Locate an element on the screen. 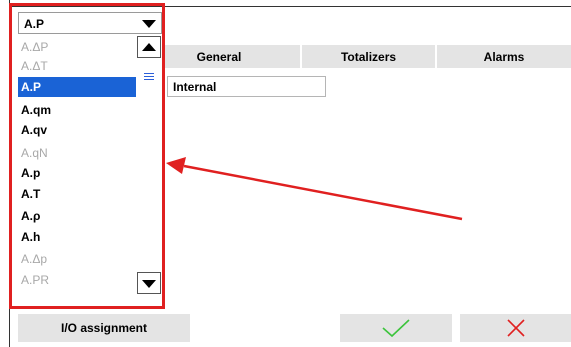 This screenshot has height=347, width=571. check-icon is located at coordinates (396, 328).